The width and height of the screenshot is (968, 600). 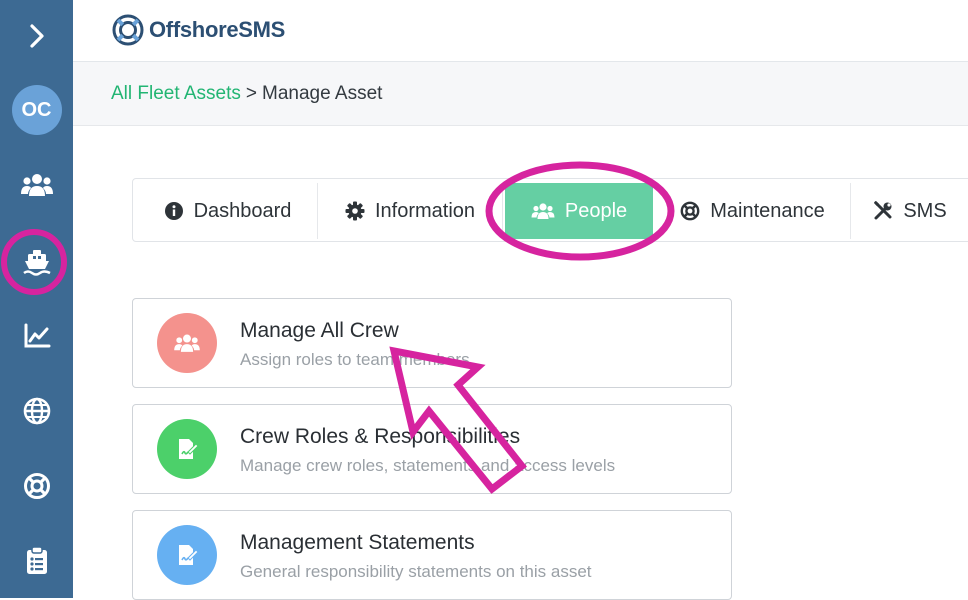 What do you see at coordinates (883, 210) in the screenshot?
I see `tools-icon` at bounding box center [883, 210].